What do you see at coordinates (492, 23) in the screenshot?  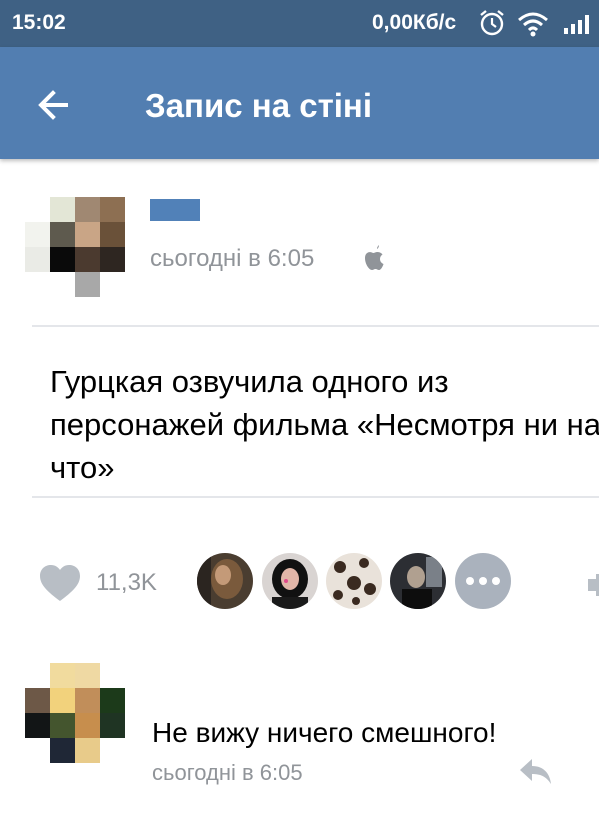 I see `alarm-icon` at bounding box center [492, 23].